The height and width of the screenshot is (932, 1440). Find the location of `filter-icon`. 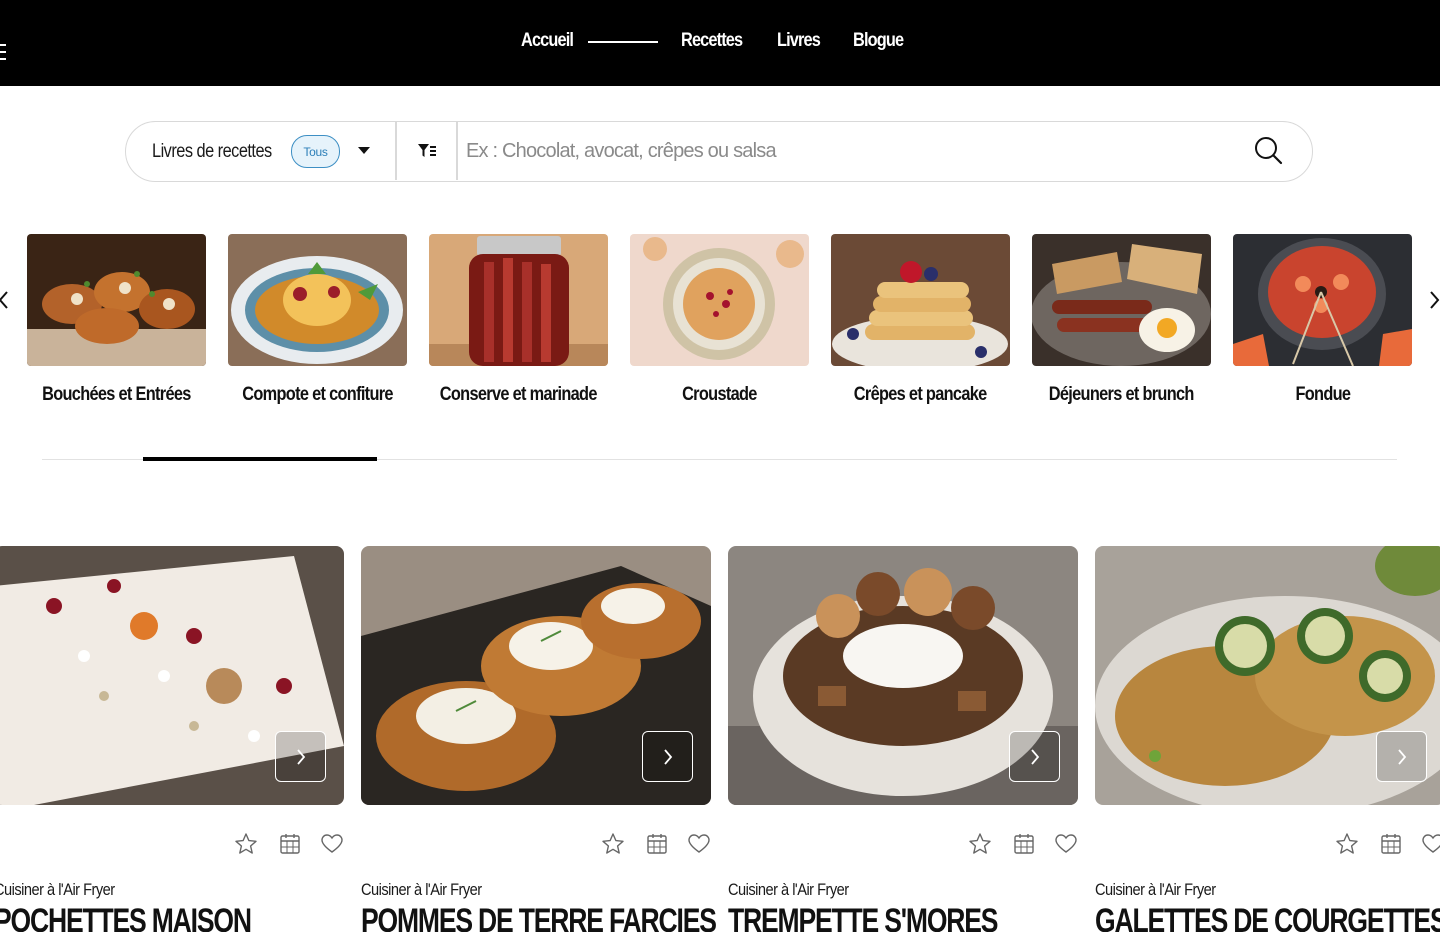

filter-icon is located at coordinates (427, 150).